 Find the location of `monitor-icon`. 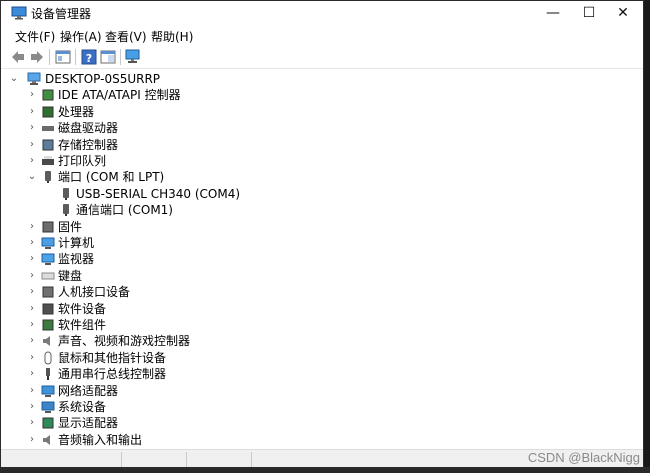

monitor-icon is located at coordinates (48, 259).